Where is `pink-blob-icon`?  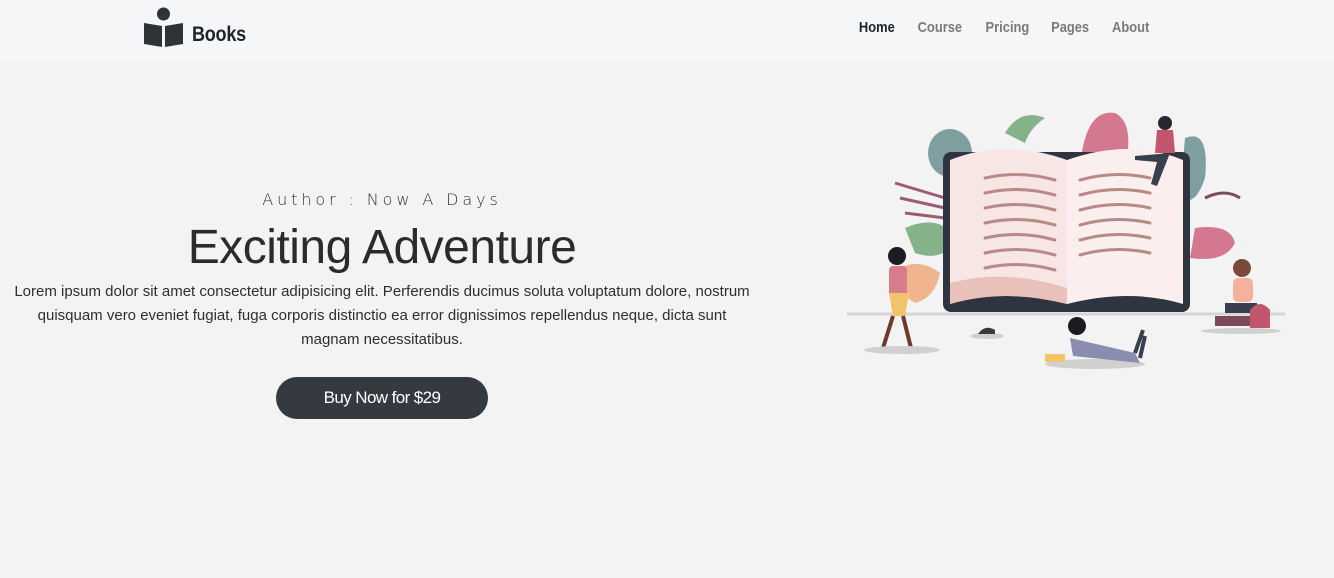
pink-blob-icon is located at coordinates (1212, 243).